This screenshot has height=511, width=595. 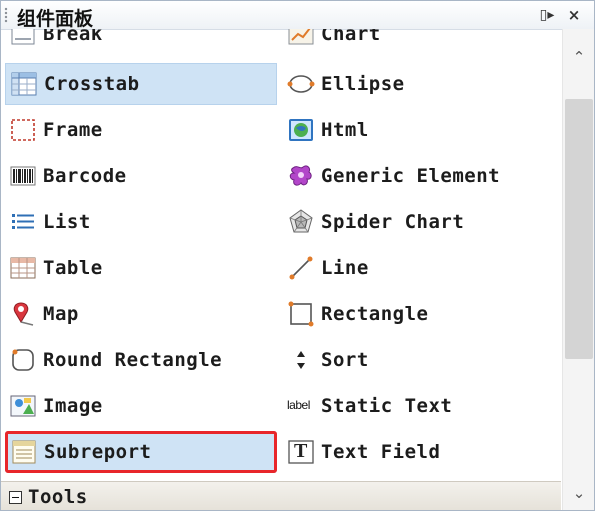 What do you see at coordinates (6, 15) in the screenshot?
I see `drag-grip-icon` at bounding box center [6, 15].